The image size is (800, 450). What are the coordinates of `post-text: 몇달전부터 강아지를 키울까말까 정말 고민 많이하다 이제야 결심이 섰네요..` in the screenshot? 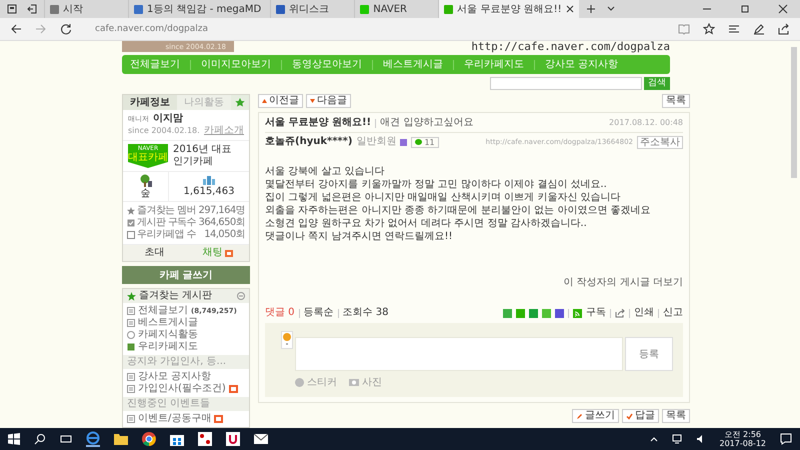 It's located at (436, 184).